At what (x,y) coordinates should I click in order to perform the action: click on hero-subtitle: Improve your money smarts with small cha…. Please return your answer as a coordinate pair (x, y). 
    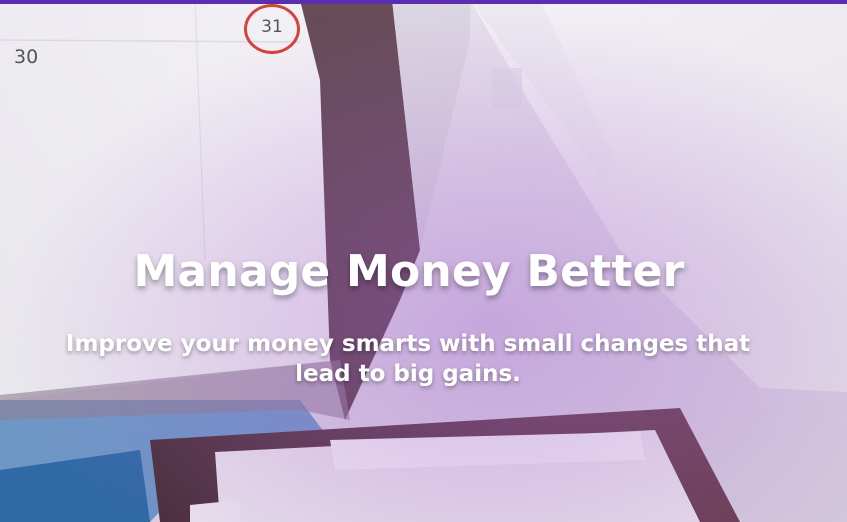
    Looking at the image, I should click on (408, 359).